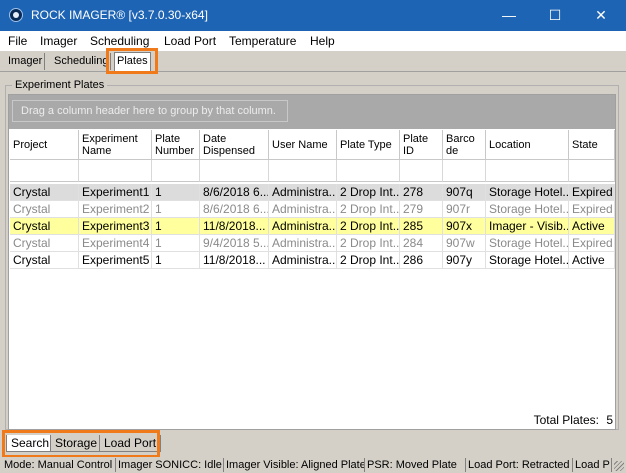 The width and height of the screenshot is (626, 473). I want to click on top-tab-strip: Imager Scheduling Plates, so click(313, 61).